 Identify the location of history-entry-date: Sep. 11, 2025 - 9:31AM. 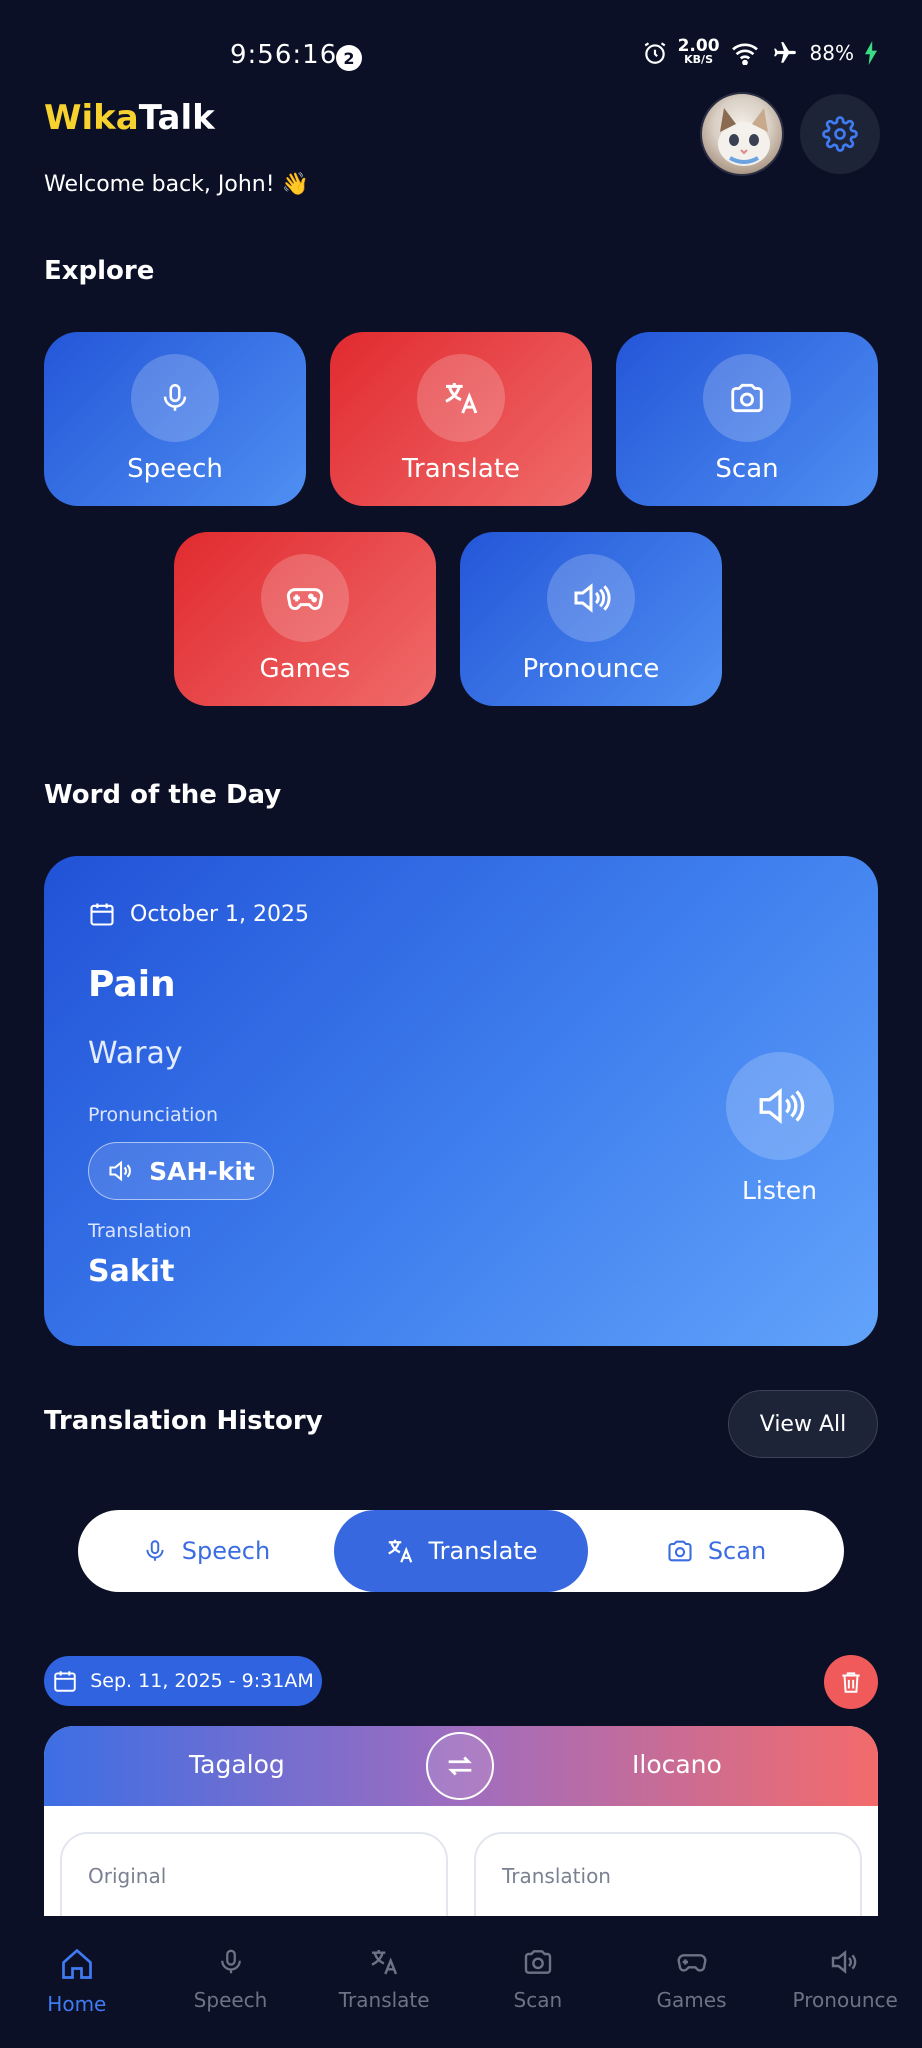
(183, 1681).